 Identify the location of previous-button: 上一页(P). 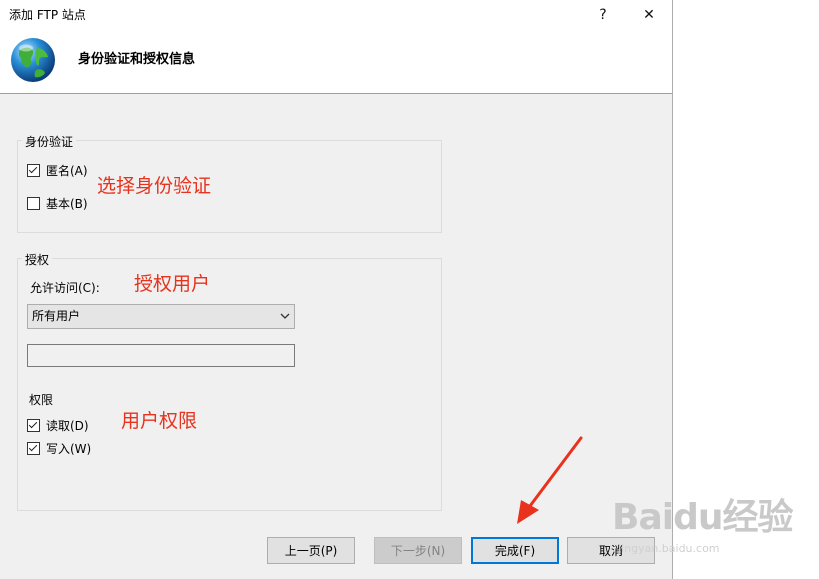
(311, 550).